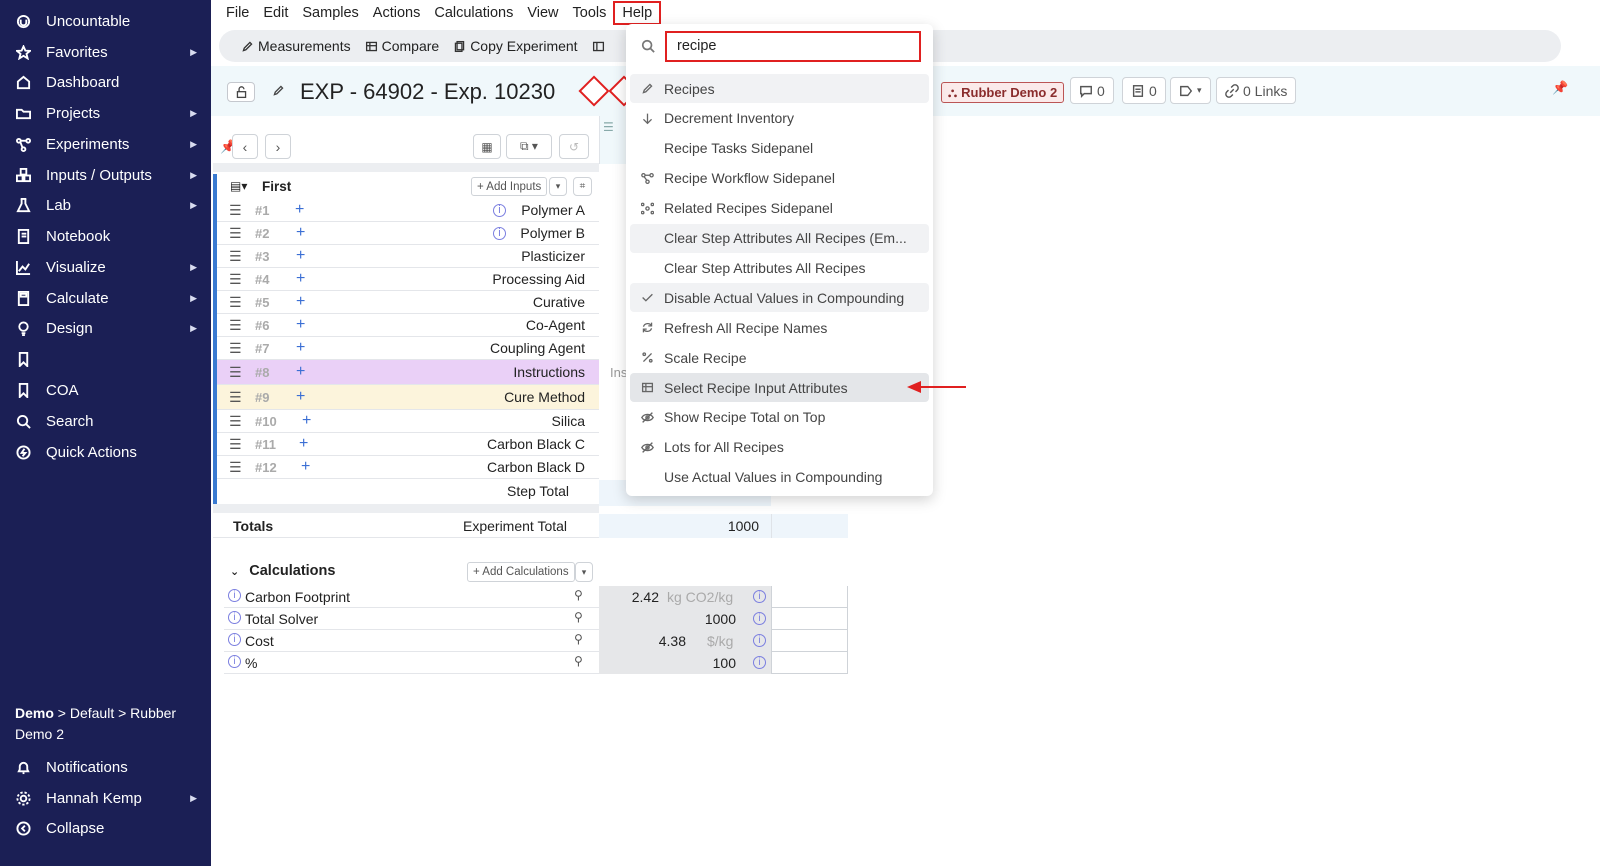 Image resolution: width=1600 pixels, height=866 pixels. What do you see at coordinates (105, 52) in the screenshot?
I see `sidebar-item-favorites: Favorites ▶` at bounding box center [105, 52].